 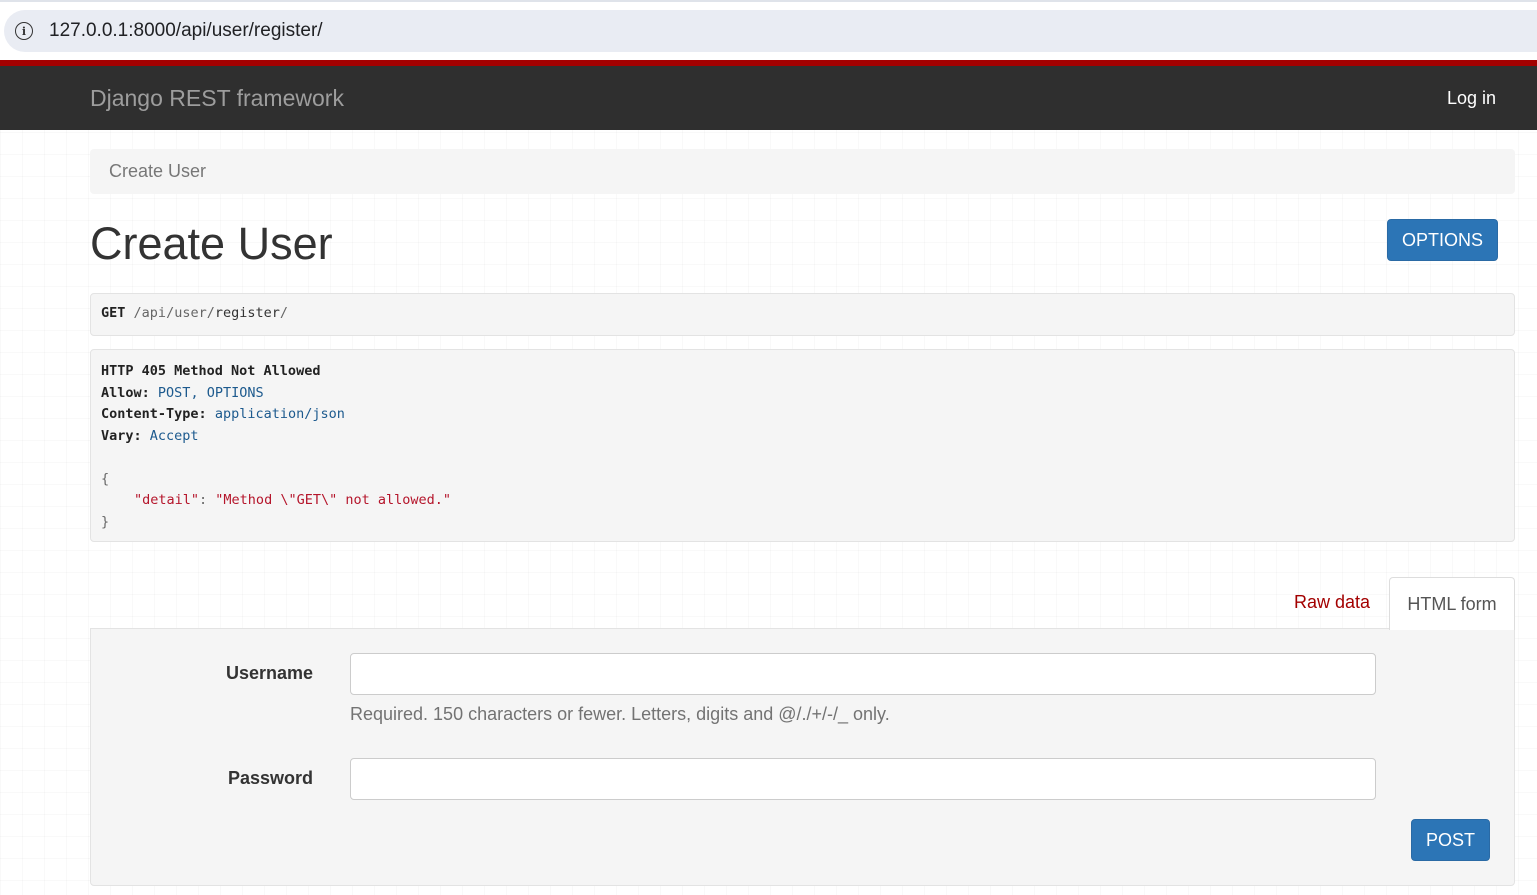 I want to click on url-bar: i 127.0.0.1:8000/api/user/register/, so click(x=770, y=31).